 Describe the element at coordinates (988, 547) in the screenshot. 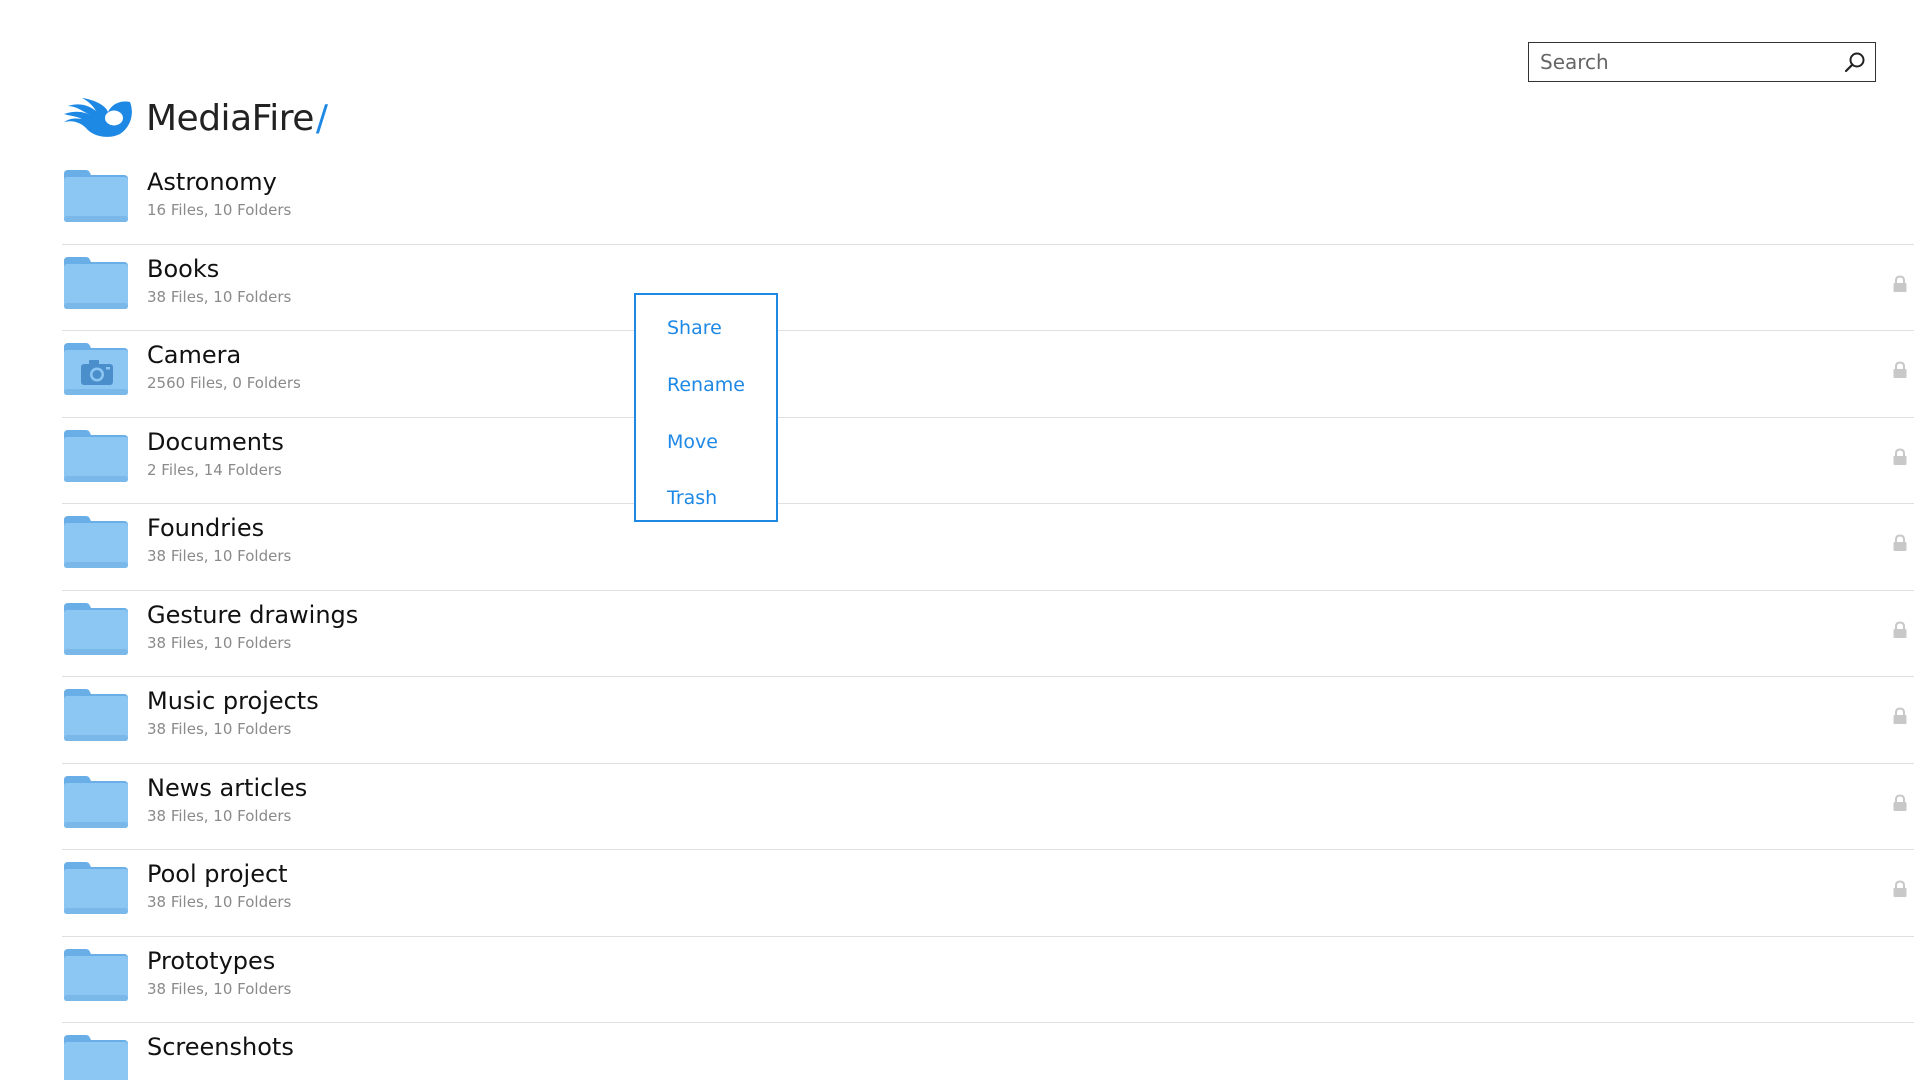

I see `folder-row: Foundries 38 Files, 10 Folders` at that location.